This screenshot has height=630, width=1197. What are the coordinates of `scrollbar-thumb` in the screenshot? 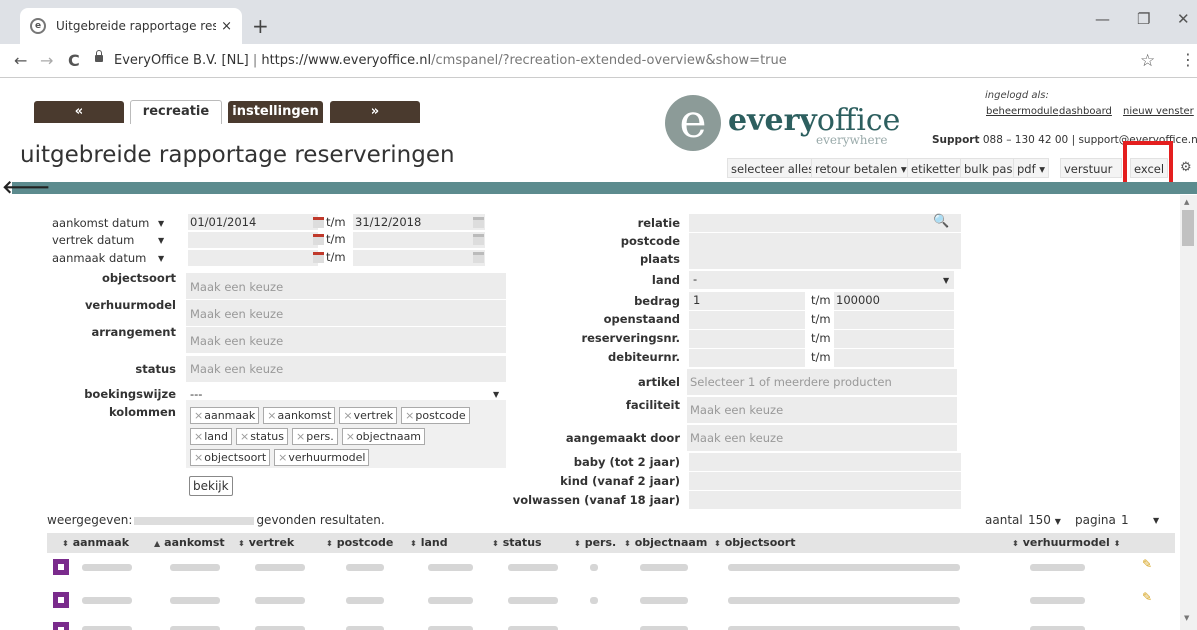 It's located at (1188, 228).